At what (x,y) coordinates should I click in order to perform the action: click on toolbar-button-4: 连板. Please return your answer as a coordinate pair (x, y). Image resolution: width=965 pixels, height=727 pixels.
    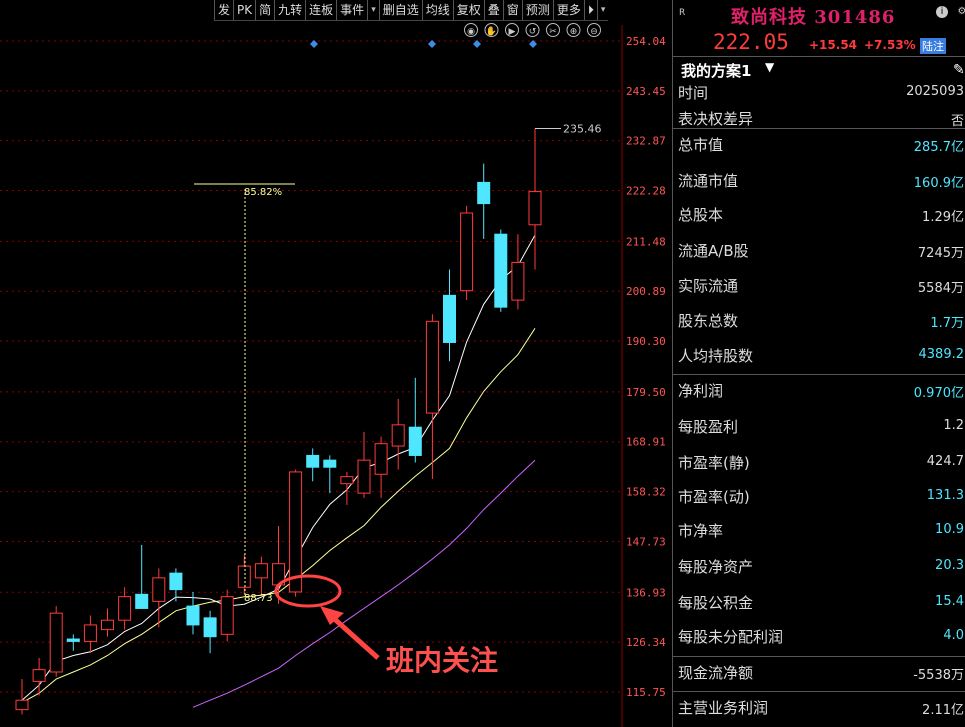
    Looking at the image, I should click on (320, 10).